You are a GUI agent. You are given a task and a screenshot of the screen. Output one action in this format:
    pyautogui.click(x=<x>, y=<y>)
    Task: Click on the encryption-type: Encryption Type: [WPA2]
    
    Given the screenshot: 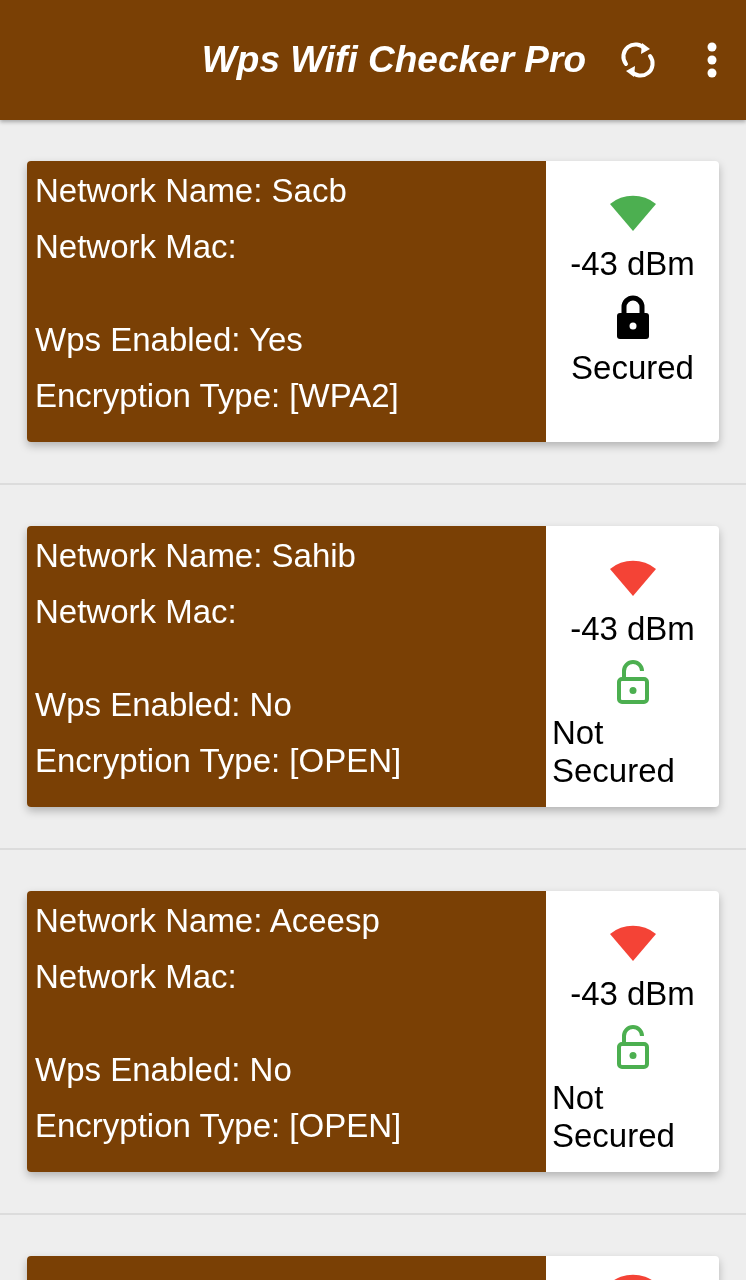 What is the action you would take?
    pyautogui.click(x=217, y=396)
    